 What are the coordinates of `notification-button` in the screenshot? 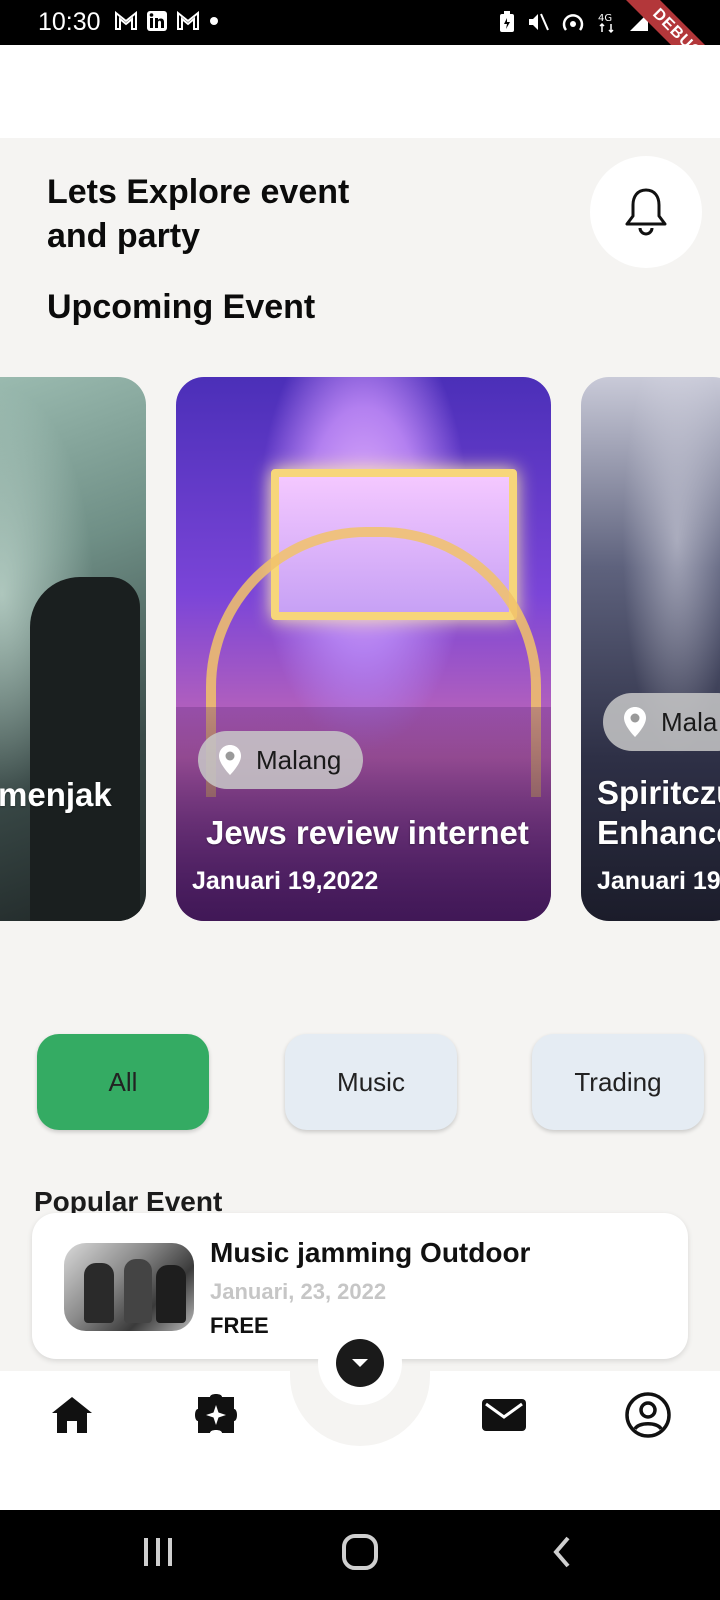 It's located at (646, 212).